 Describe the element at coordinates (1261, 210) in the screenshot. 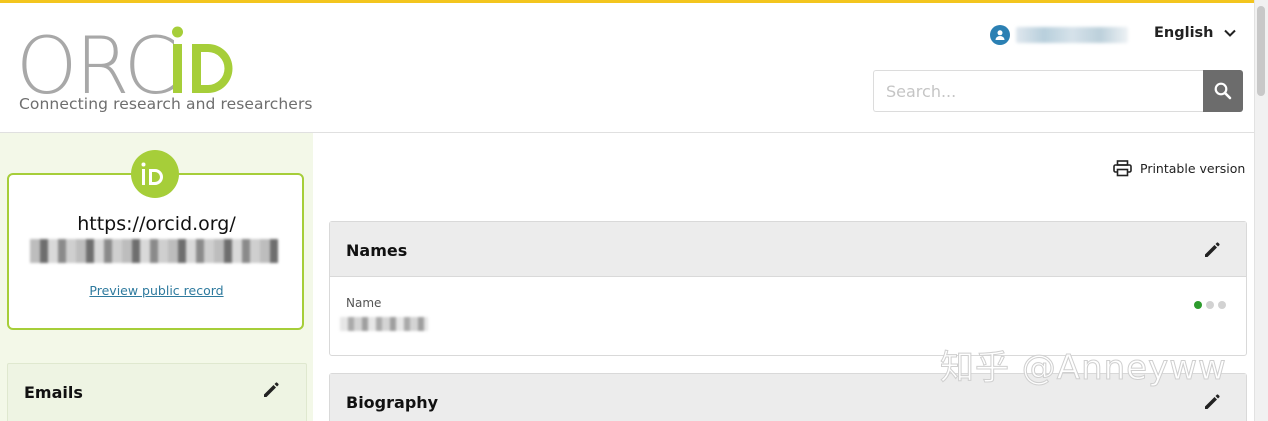

I see `page-scrollbar` at that location.